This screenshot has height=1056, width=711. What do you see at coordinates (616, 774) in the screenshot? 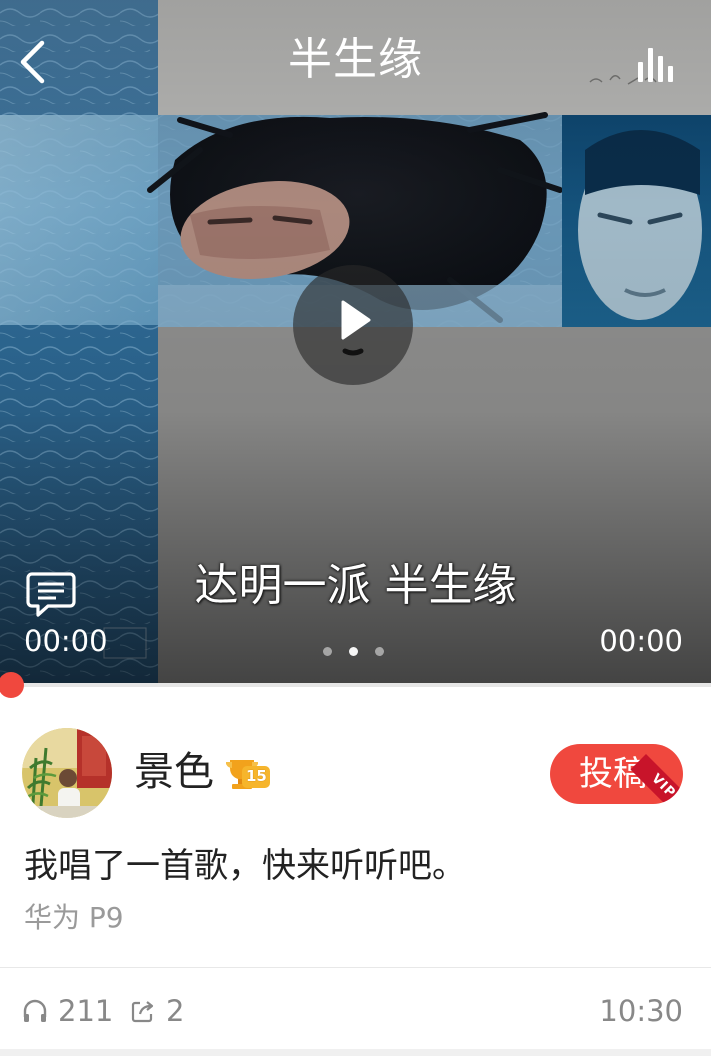
I see `submit-button: 投稿 VIP` at bounding box center [616, 774].